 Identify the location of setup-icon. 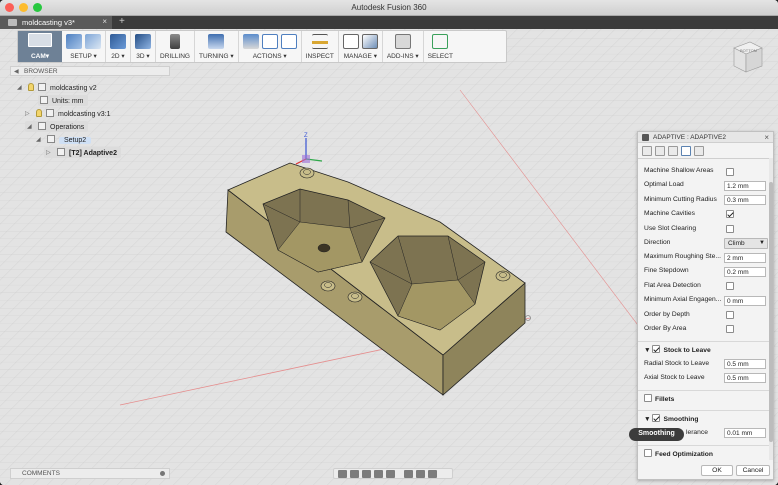
(74, 41).